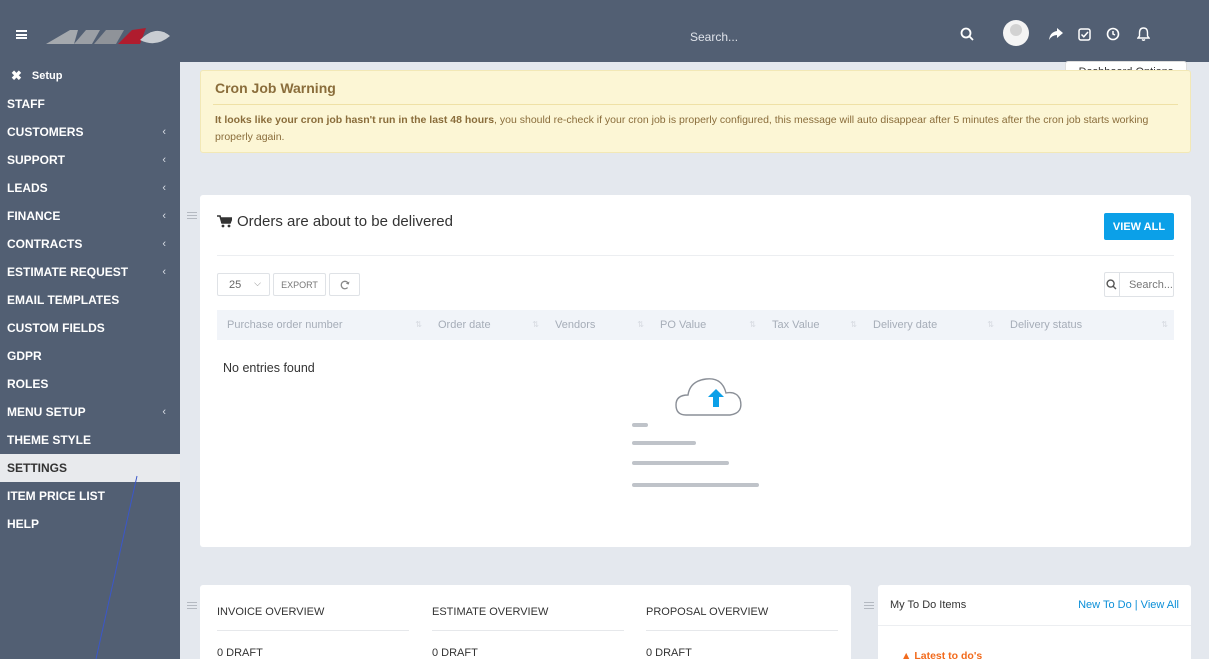 This screenshot has height=659, width=1209. What do you see at coordinates (90, 412) in the screenshot?
I see `sidebar-item-menu-setup: MENU SETUP ‹` at bounding box center [90, 412].